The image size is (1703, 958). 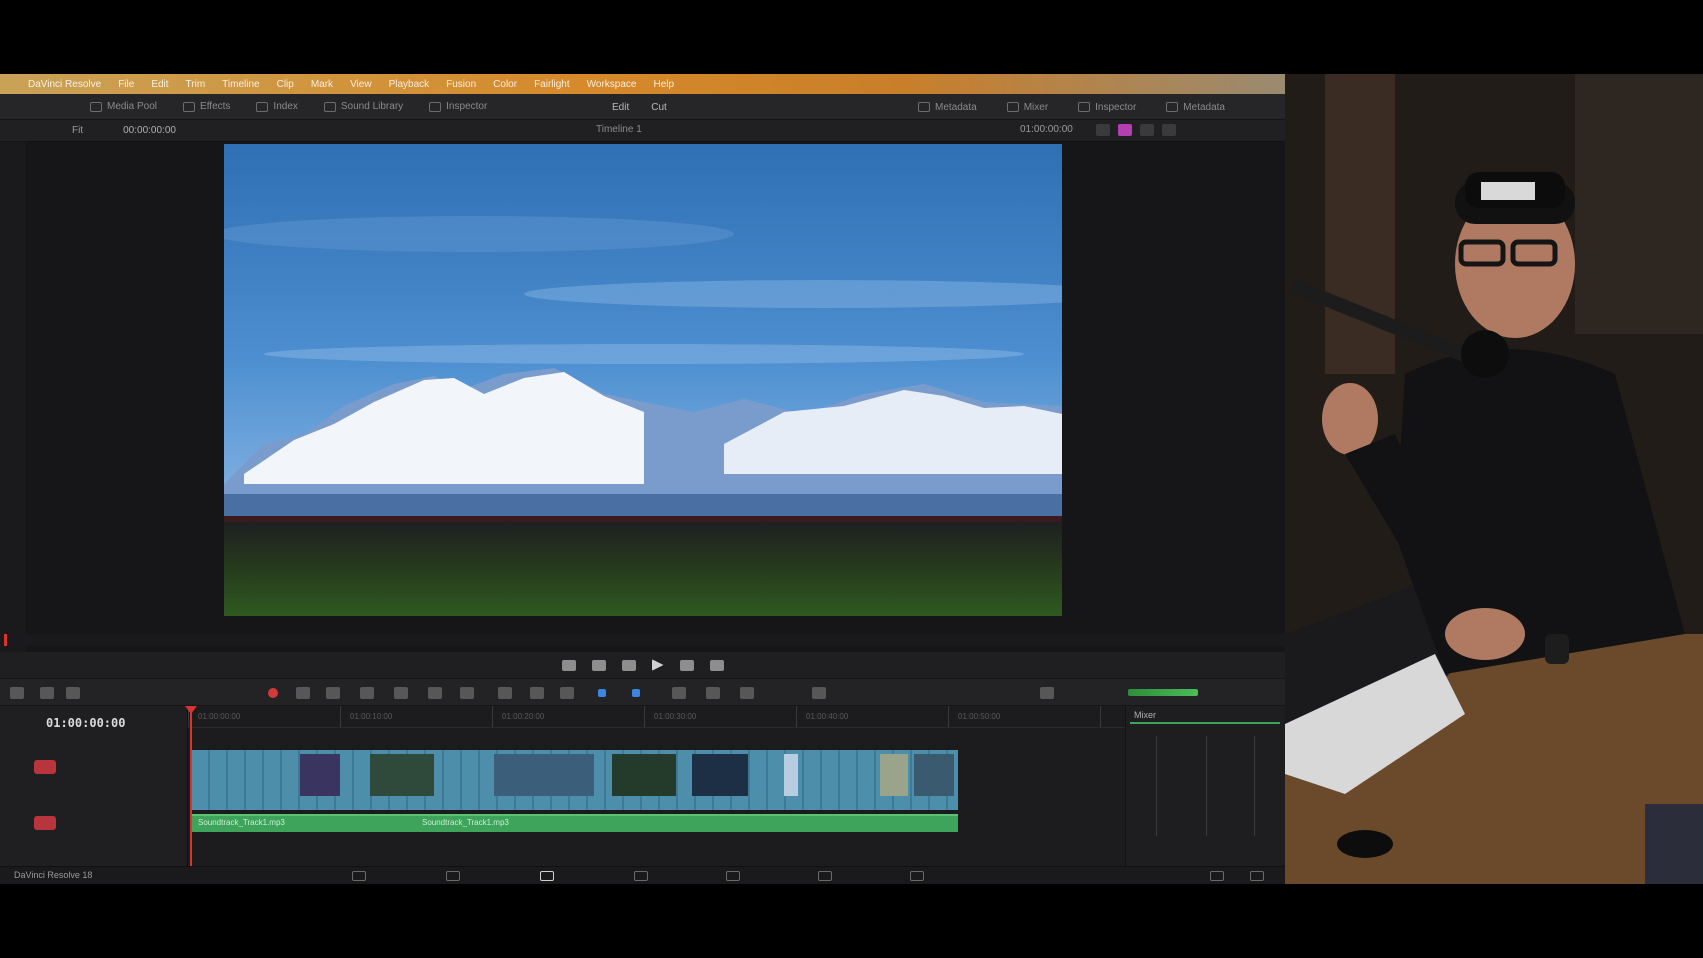 What do you see at coordinates (94, 772) in the screenshot?
I see `video-track-header` at bounding box center [94, 772].